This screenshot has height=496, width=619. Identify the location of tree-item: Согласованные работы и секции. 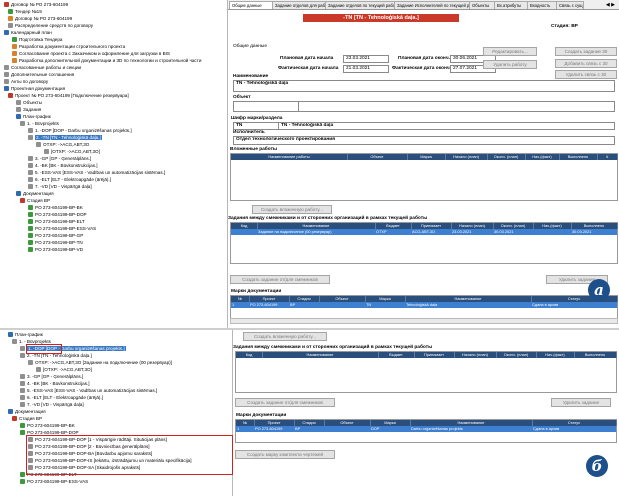
(42, 68).